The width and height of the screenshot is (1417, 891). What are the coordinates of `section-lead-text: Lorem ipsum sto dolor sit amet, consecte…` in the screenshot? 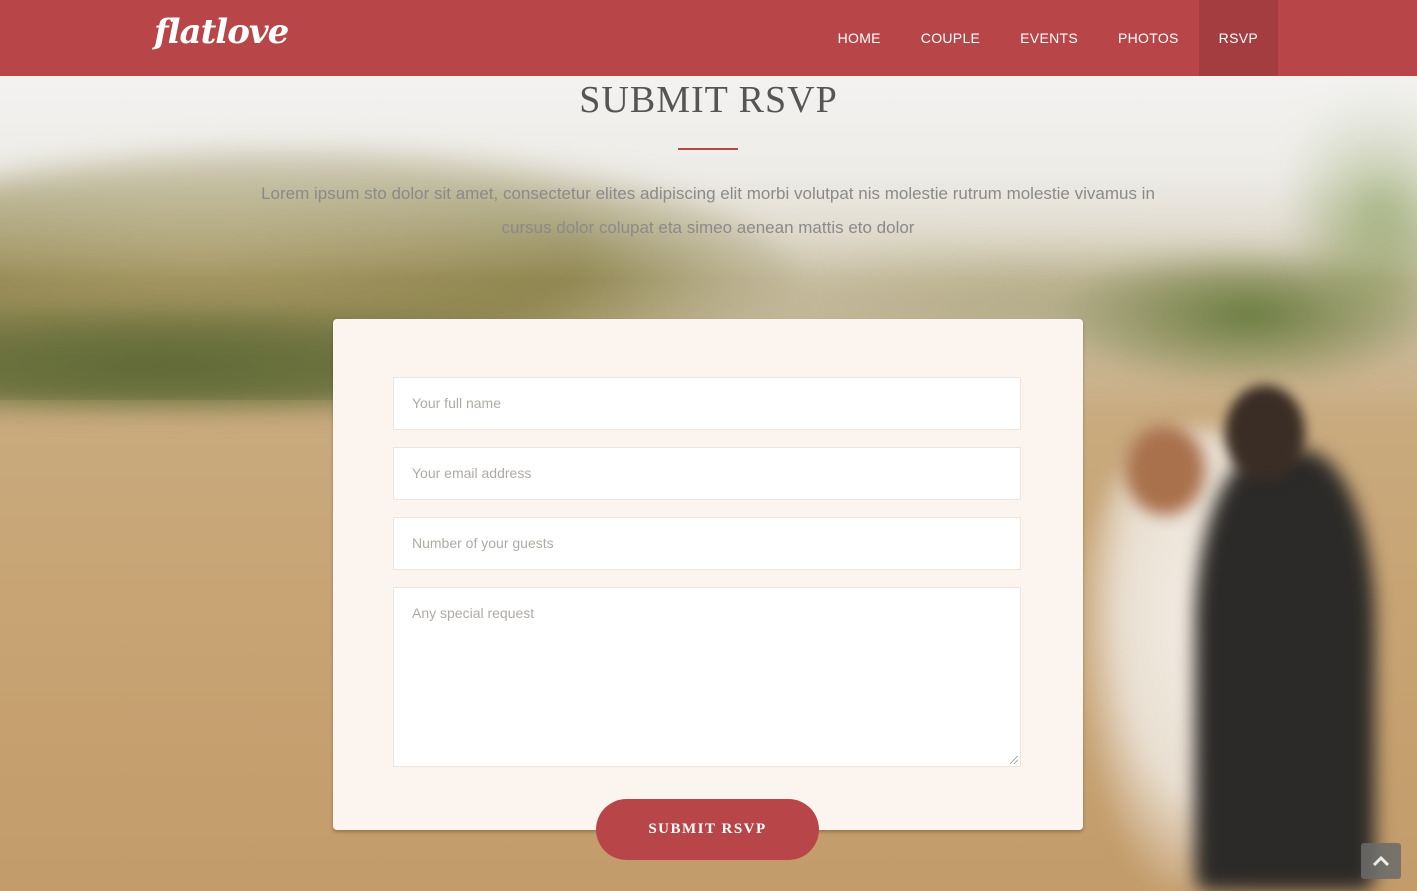 It's located at (708, 210).